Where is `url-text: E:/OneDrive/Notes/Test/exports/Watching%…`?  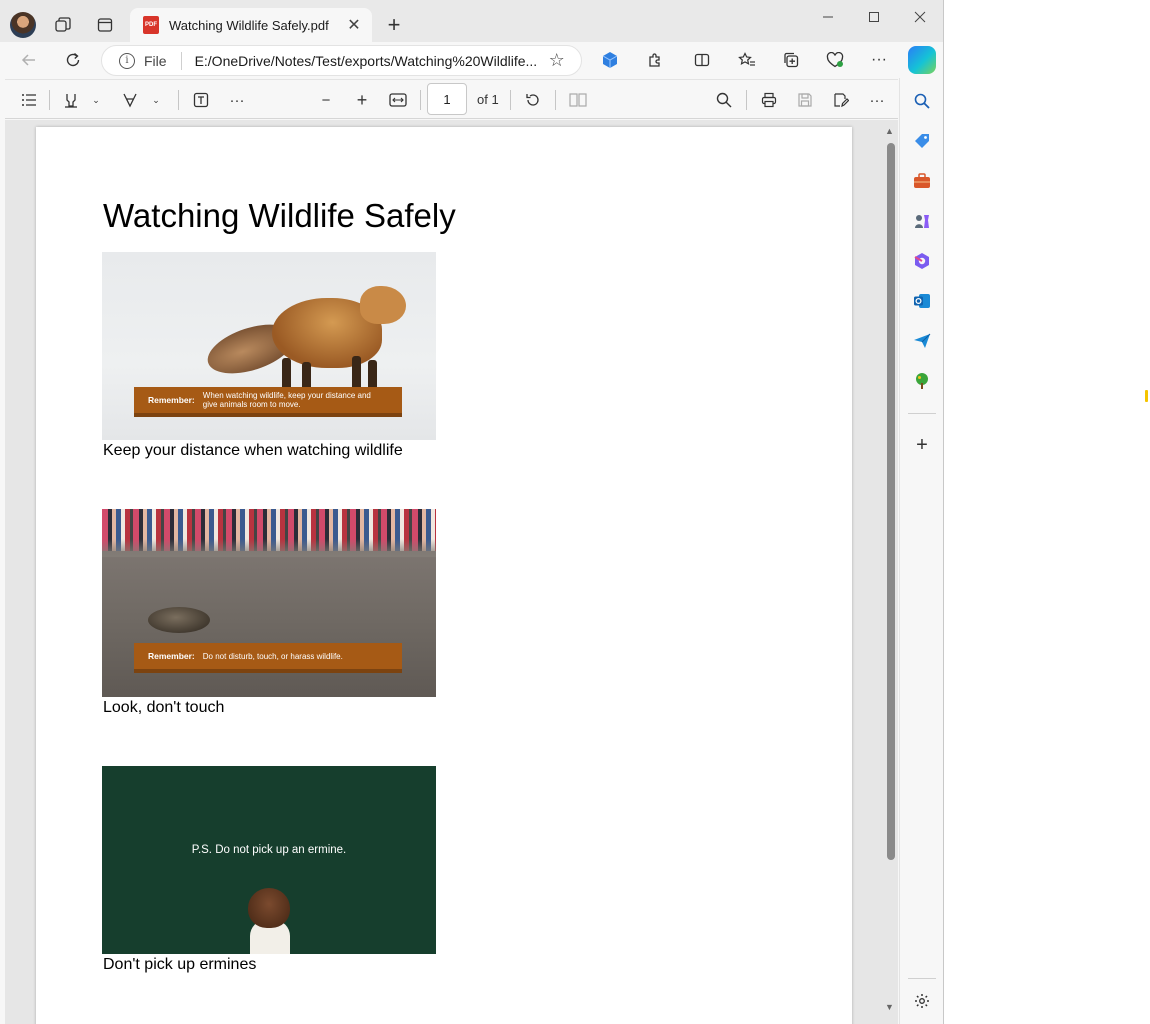
url-text: E:/OneDrive/Notes/Test/exports/Watching%… is located at coordinates (368, 61).